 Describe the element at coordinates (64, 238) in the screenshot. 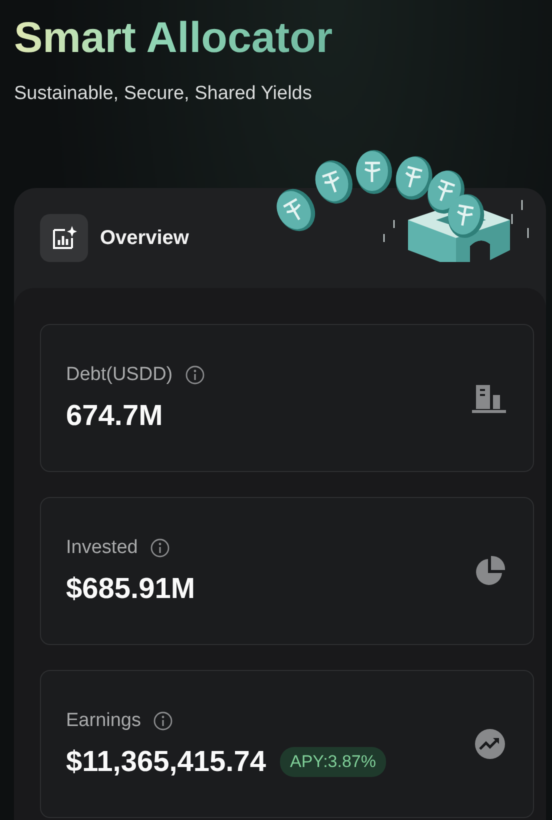

I see `chart-icon` at that location.